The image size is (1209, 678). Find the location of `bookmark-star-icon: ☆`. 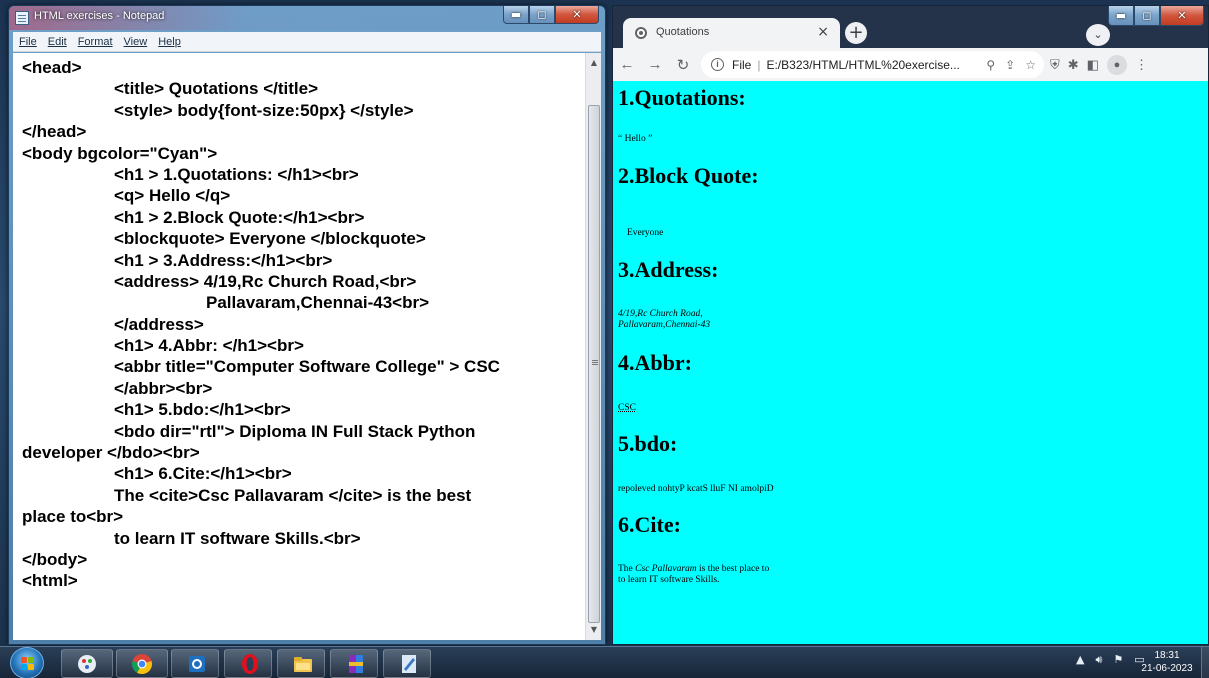

bookmark-star-icon: ☆ is located at coordinates (1030, 65).